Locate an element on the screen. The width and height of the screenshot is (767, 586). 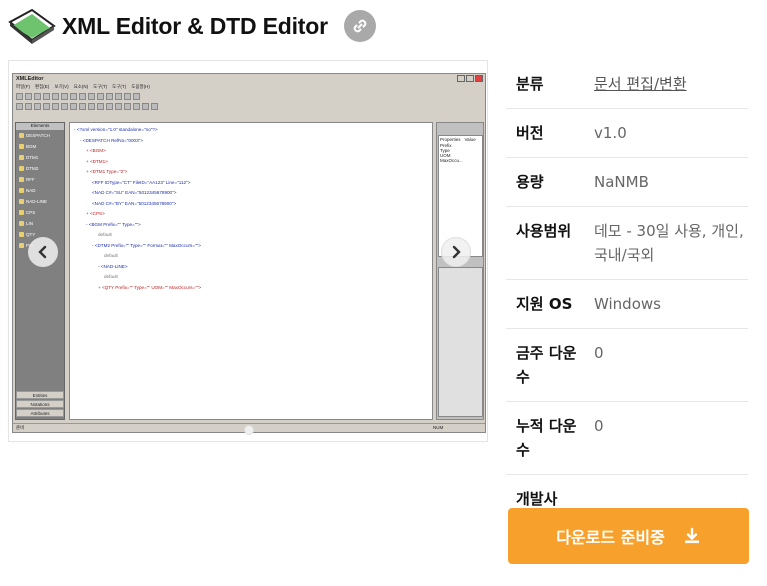
info-row-os: 지원 OS Windows is located at coordinates (627, 304).